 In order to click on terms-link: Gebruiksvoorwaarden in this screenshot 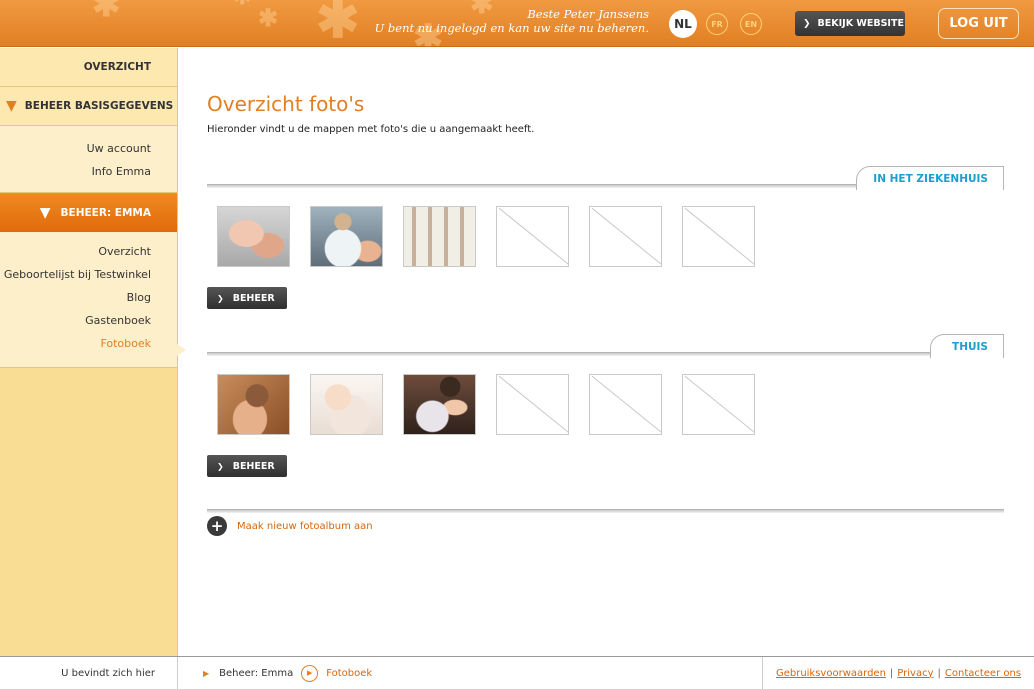, I will do `click(831, 673)`.